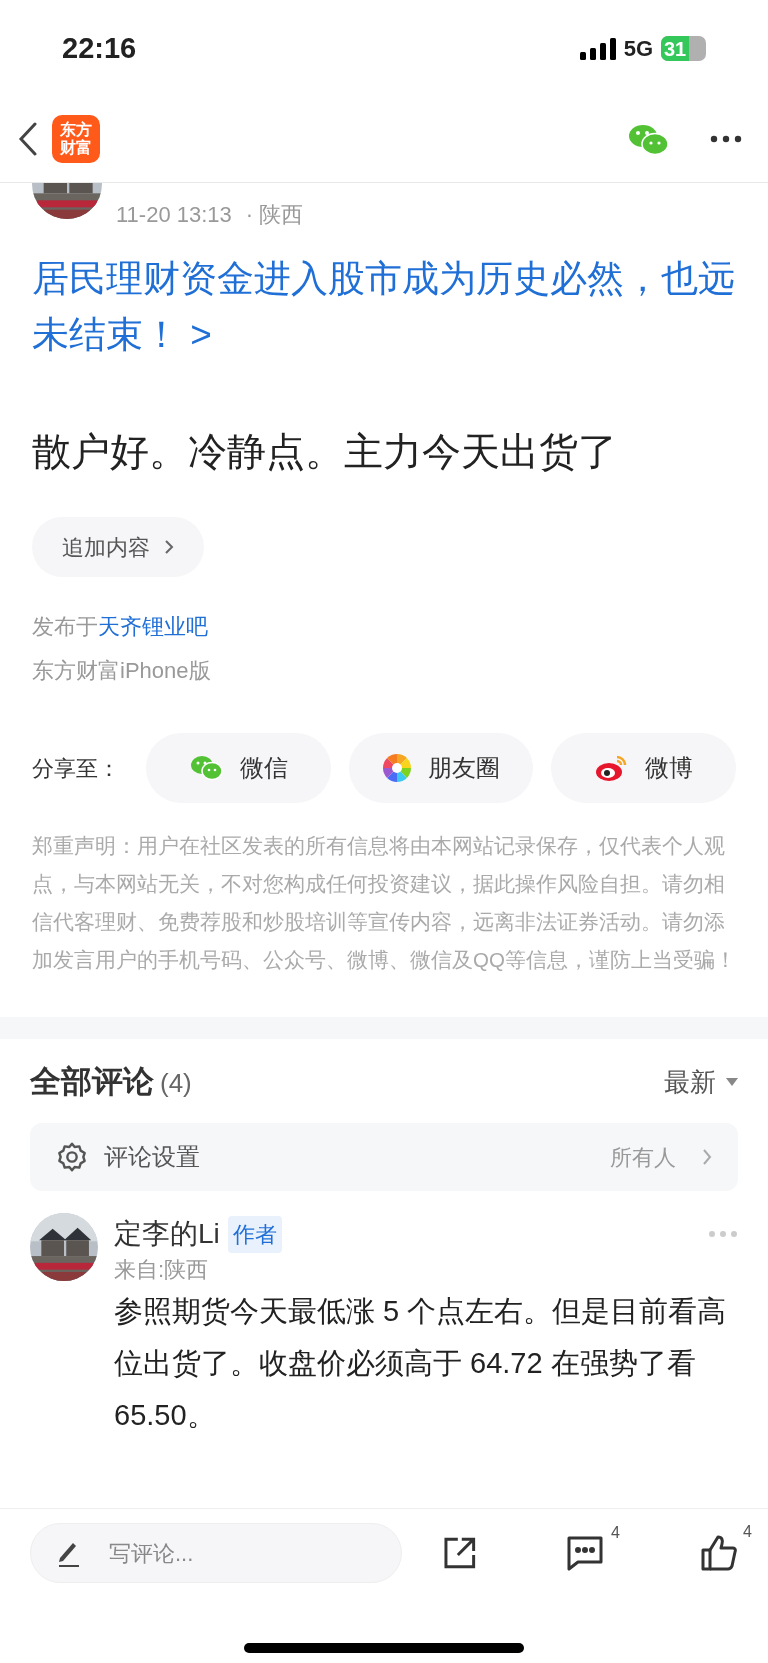  Describe the element at coordinates (726, 138) in the screenshot. I see `more-icon` at that location.